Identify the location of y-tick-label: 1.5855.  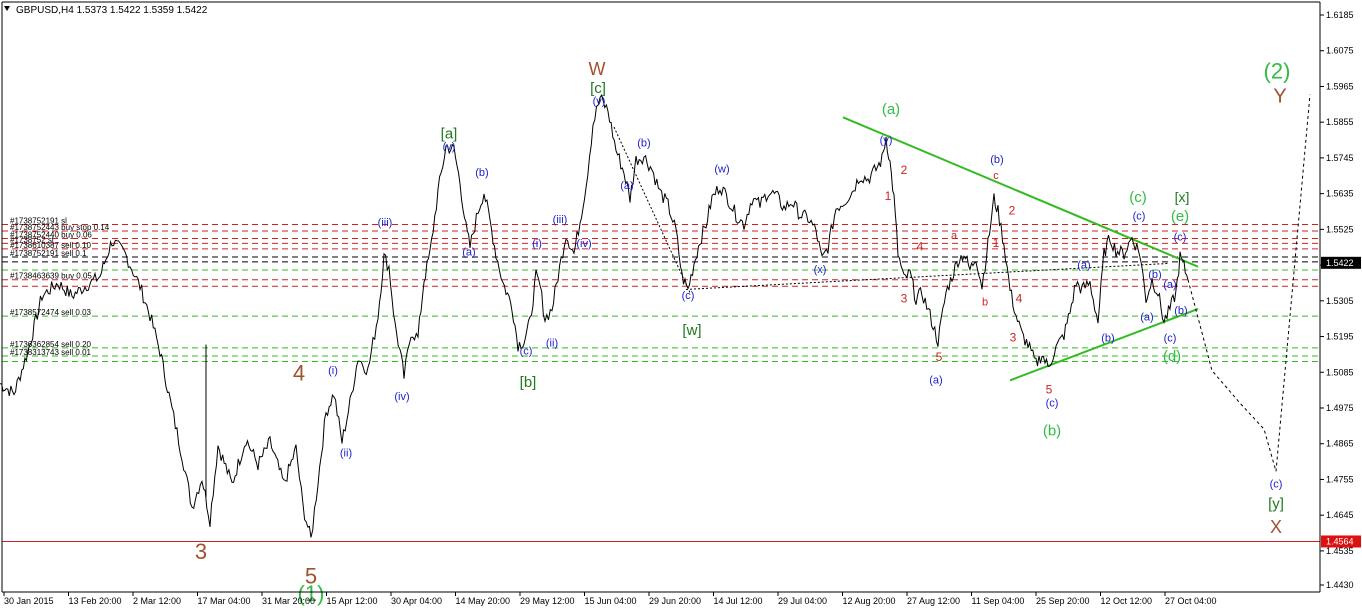
(1340, 122).